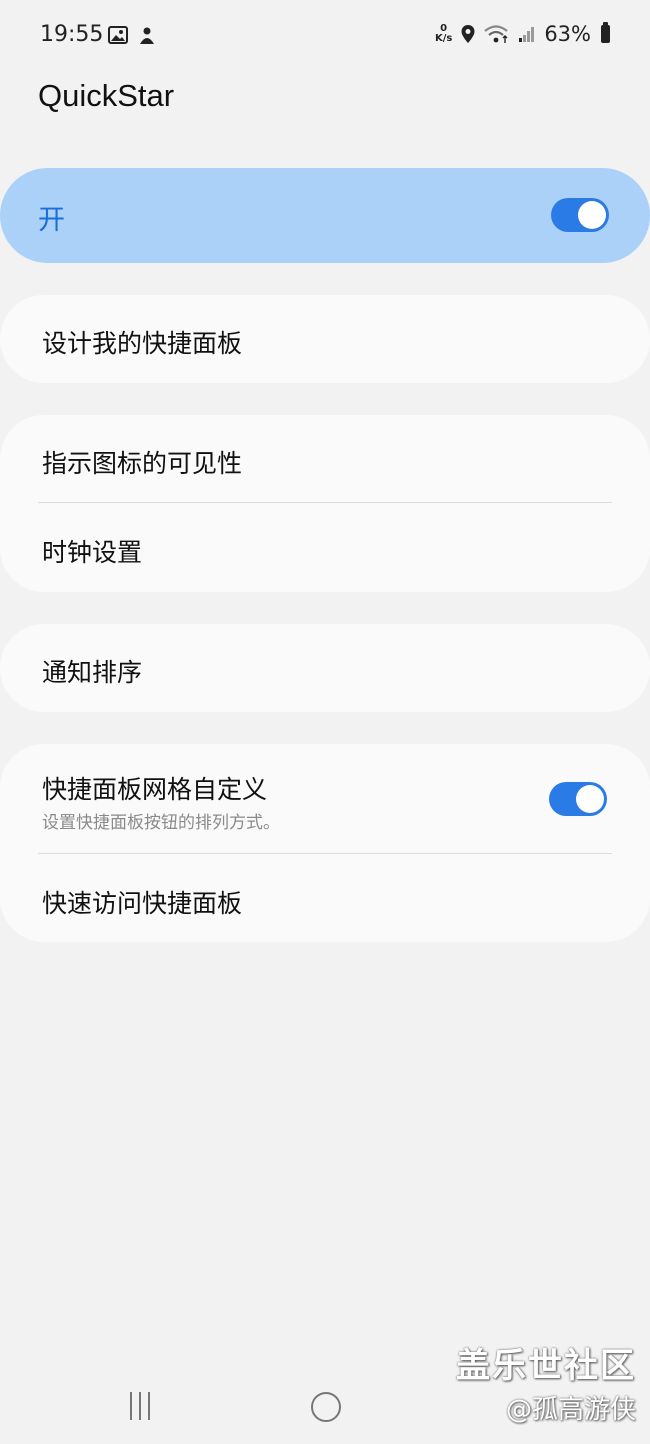  What do you see at coordinates (468, 34) in the screenshot?
I see `location-icon` at bounding box center [468, 34].